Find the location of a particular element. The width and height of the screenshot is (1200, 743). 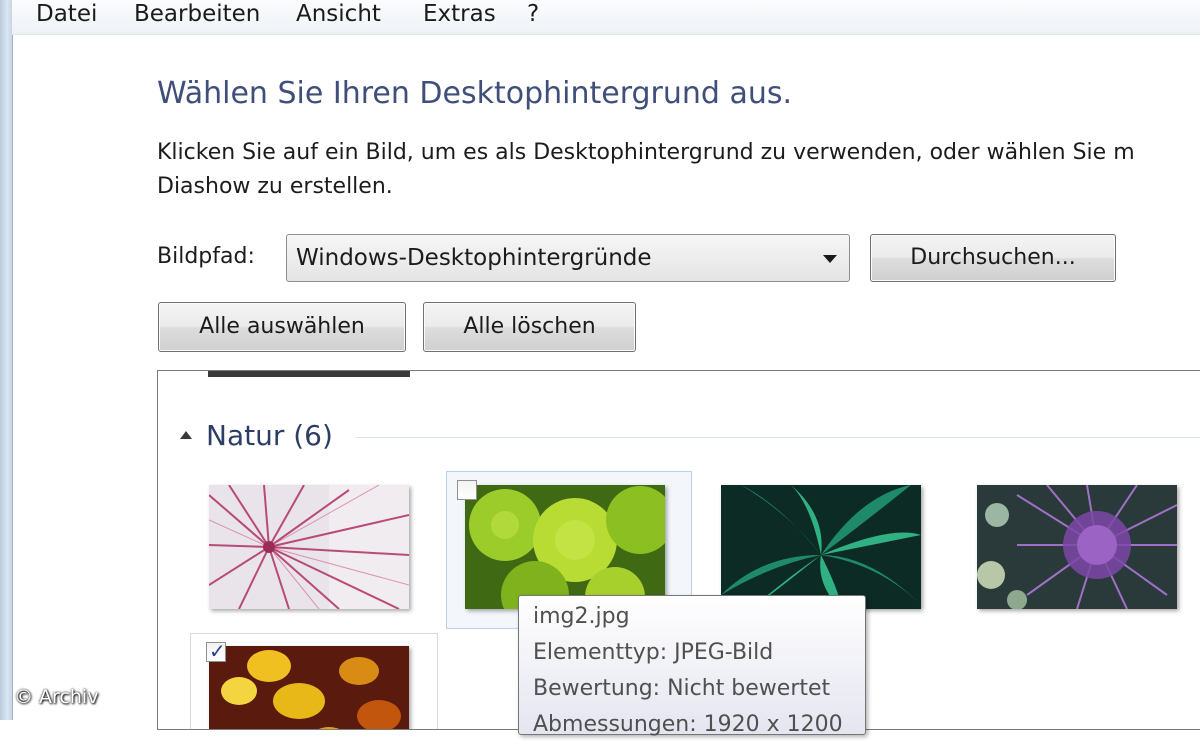

group-title: Natur (6) is located at coordinates (269, 435).